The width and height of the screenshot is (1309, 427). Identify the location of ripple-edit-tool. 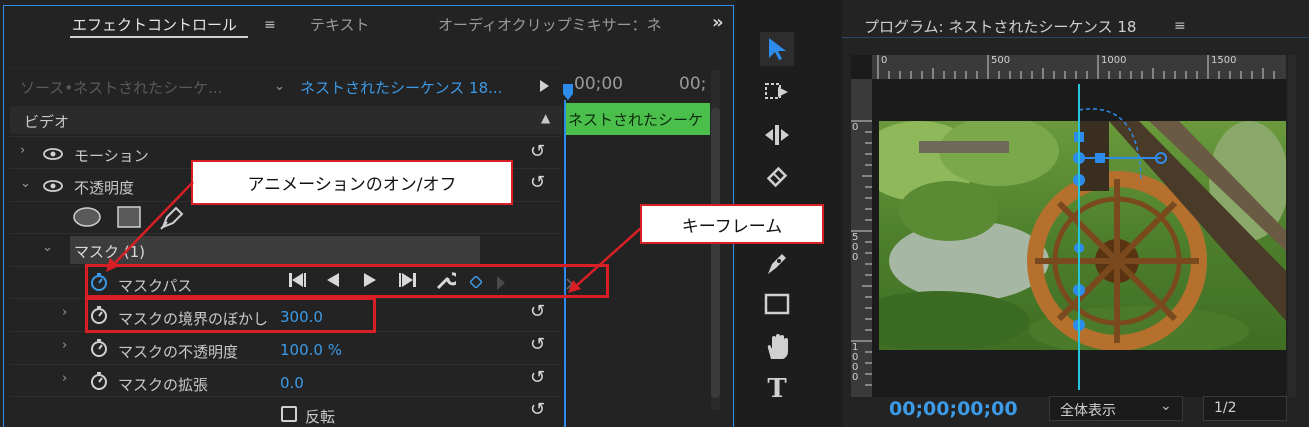
(777, 135).